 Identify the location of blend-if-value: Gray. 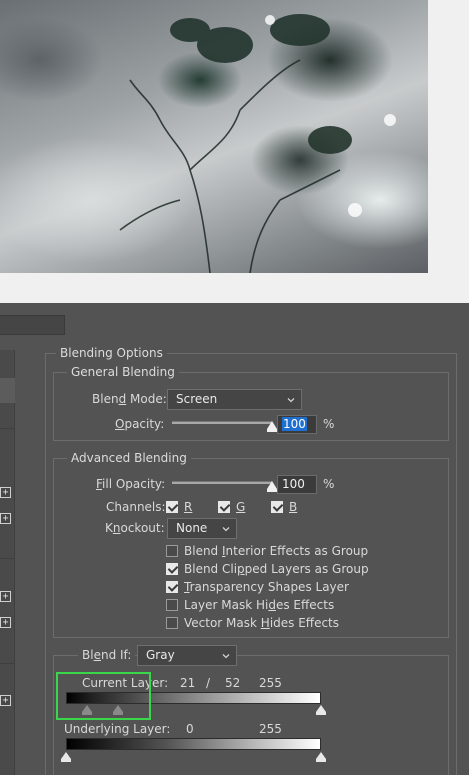
(160, 655).